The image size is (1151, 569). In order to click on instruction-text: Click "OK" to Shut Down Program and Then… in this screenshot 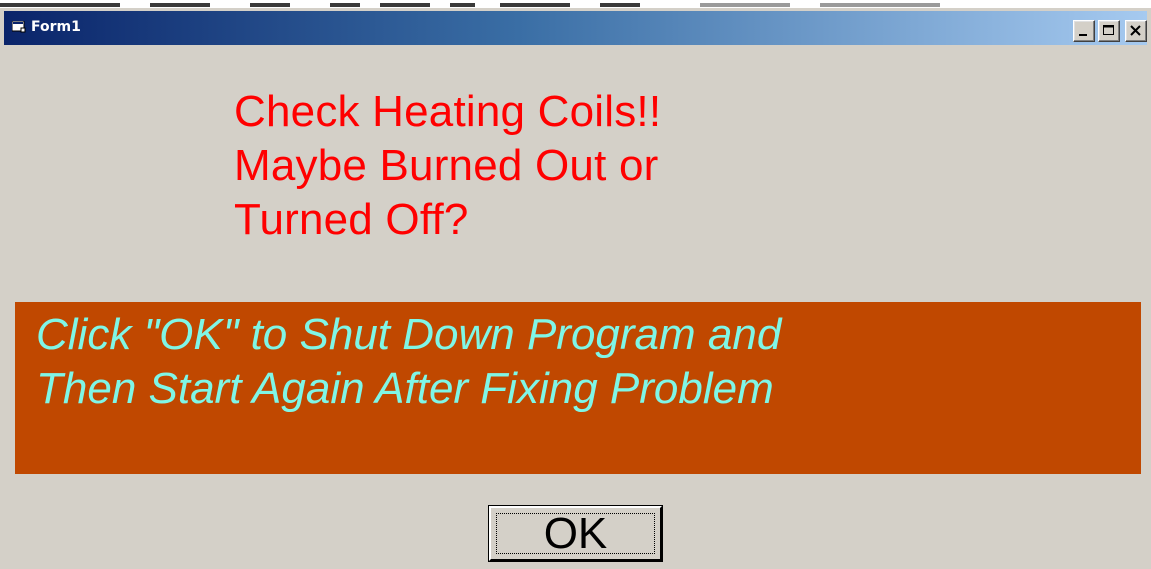, I will do `click(408, 362)`.